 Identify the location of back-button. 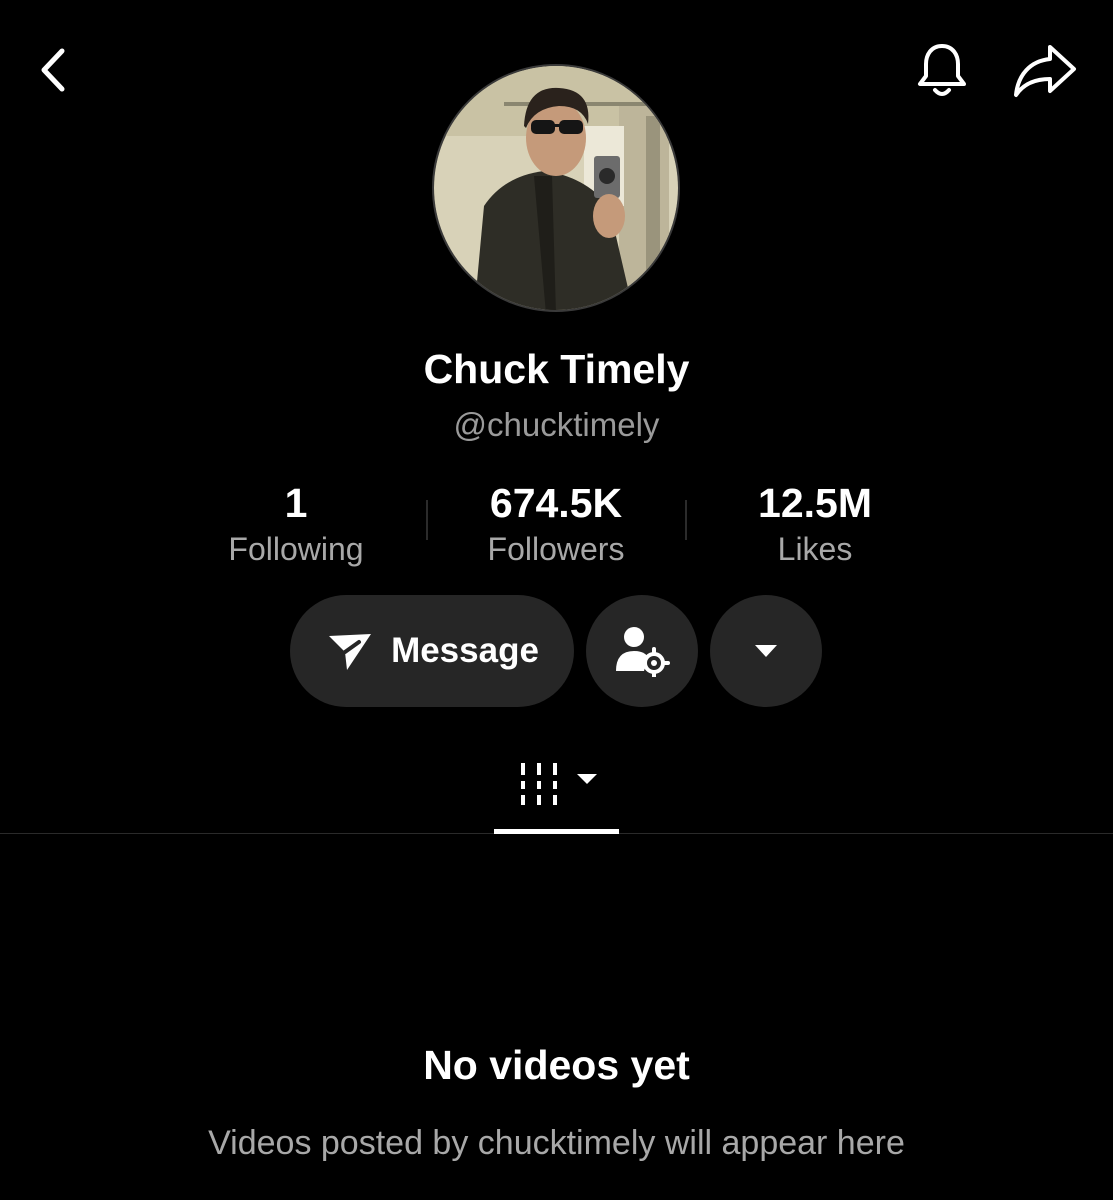
(53, 70).